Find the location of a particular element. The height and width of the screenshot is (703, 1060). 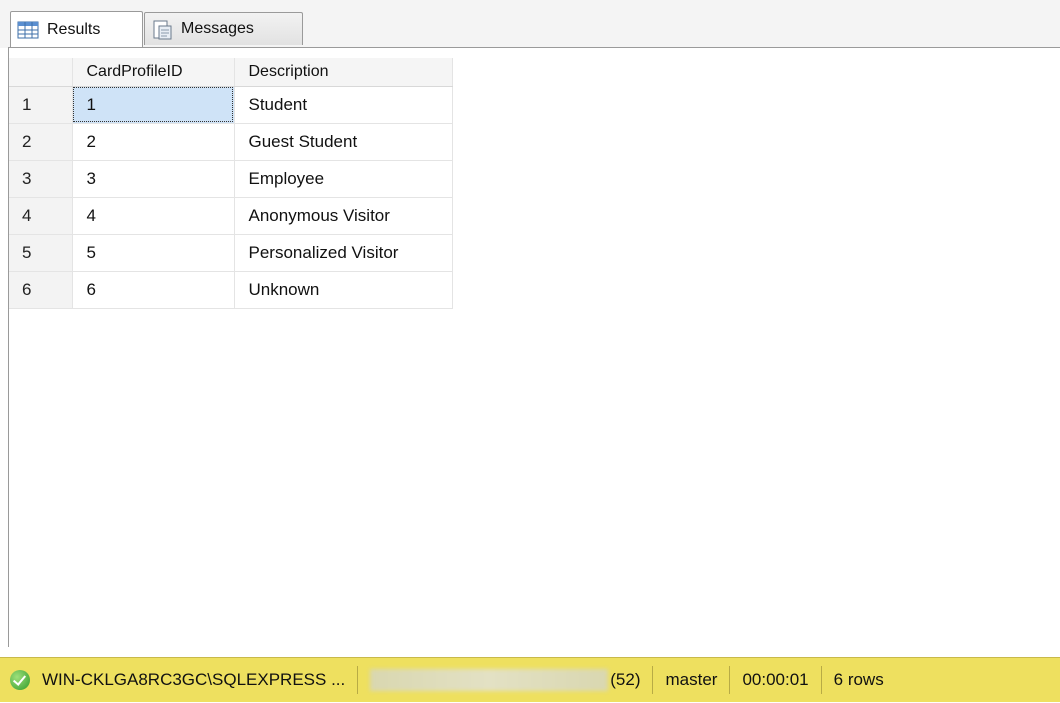

row-number: 6 is located at coordinates (41, 290).